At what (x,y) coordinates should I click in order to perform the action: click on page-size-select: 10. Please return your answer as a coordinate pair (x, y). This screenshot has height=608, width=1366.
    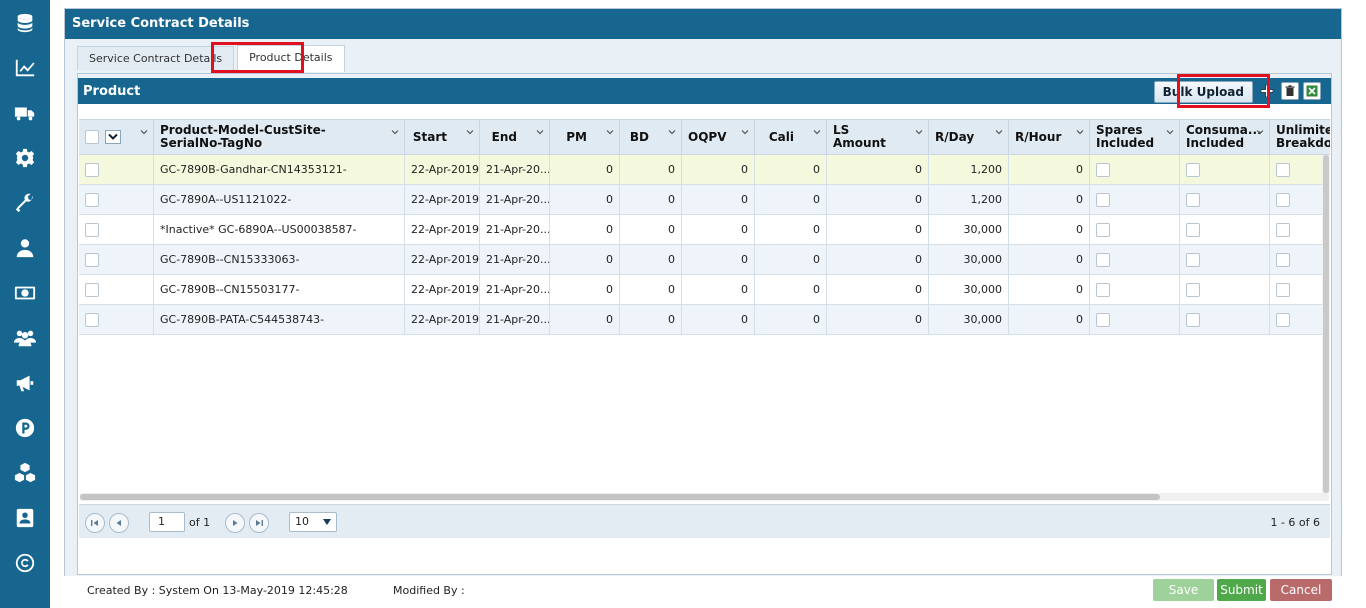
    Looking at the image, I should click on (313, 522).